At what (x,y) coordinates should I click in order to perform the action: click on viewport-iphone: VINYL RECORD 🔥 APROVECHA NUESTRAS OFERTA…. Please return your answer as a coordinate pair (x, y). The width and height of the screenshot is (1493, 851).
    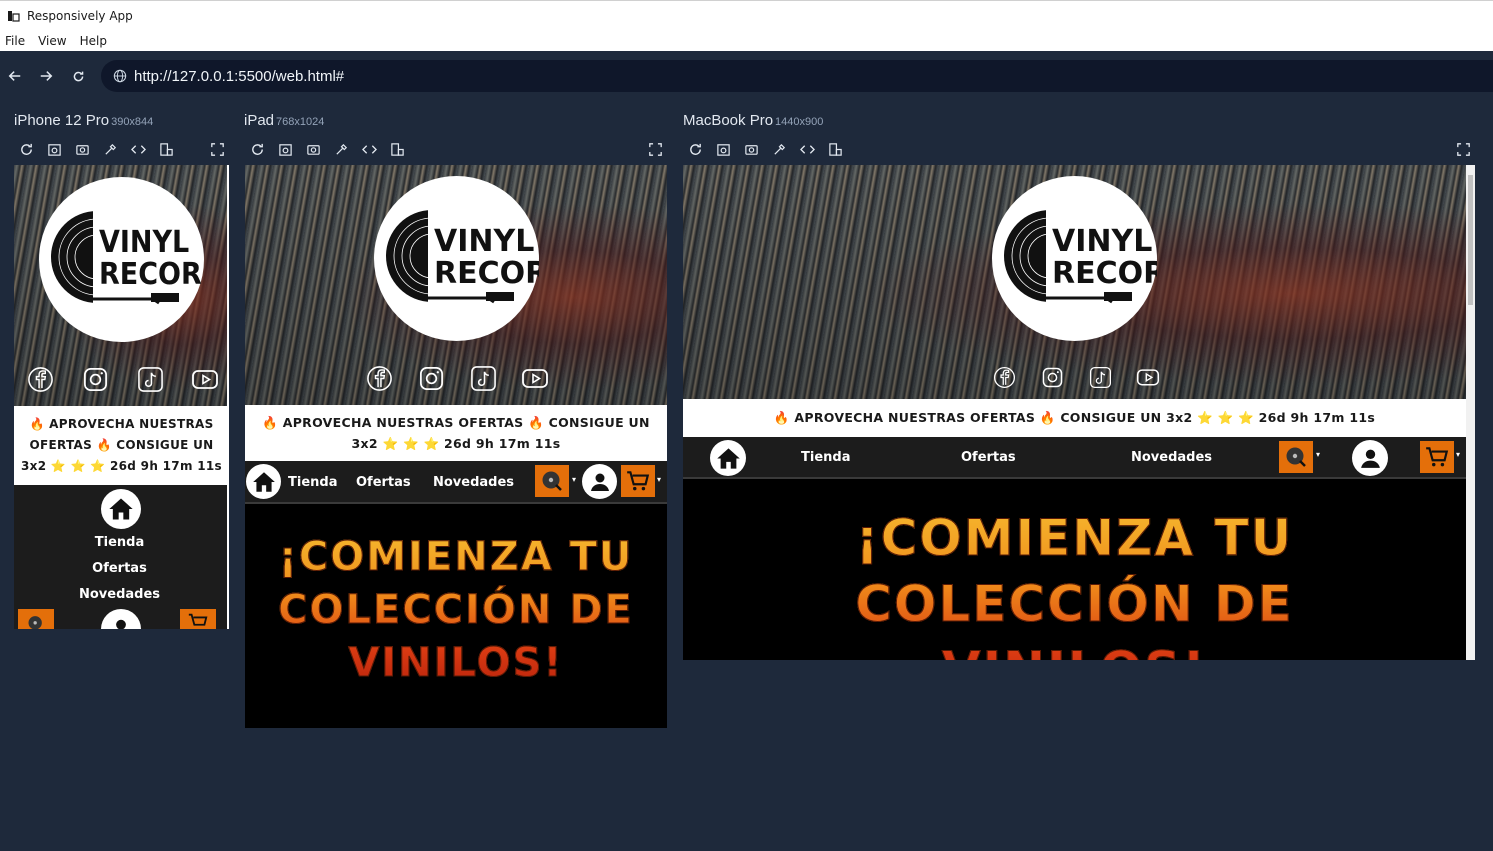
    Looking at the image, I should click on (121, 397).